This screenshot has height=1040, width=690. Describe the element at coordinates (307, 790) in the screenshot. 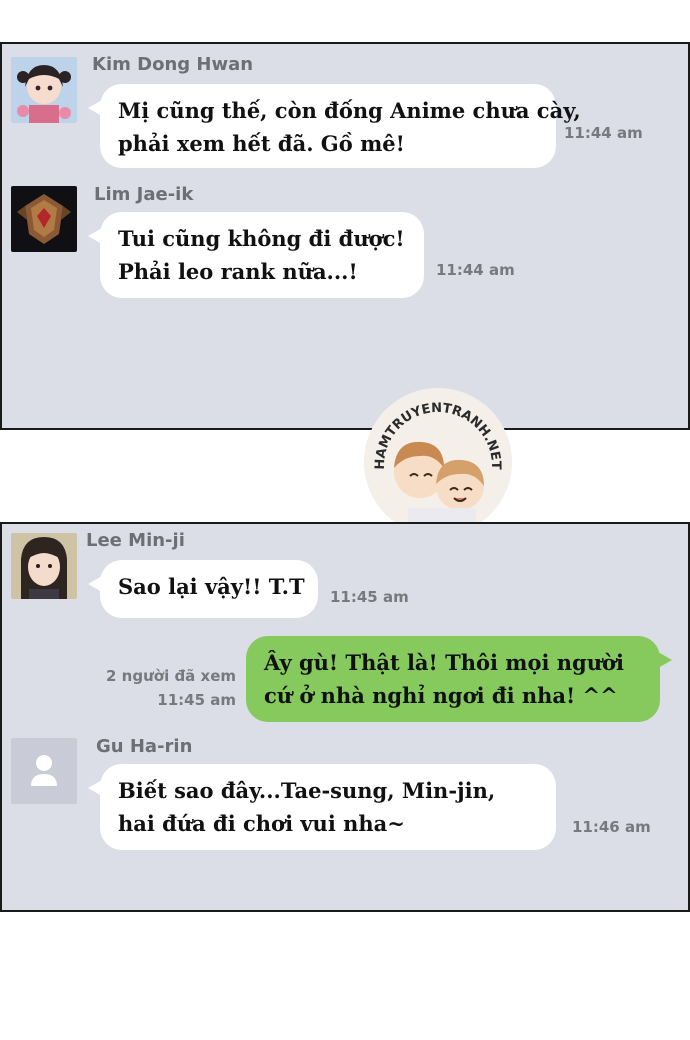

I see `message-text: Biết sao đây...Tae-sung, Min-jin,` at that location.